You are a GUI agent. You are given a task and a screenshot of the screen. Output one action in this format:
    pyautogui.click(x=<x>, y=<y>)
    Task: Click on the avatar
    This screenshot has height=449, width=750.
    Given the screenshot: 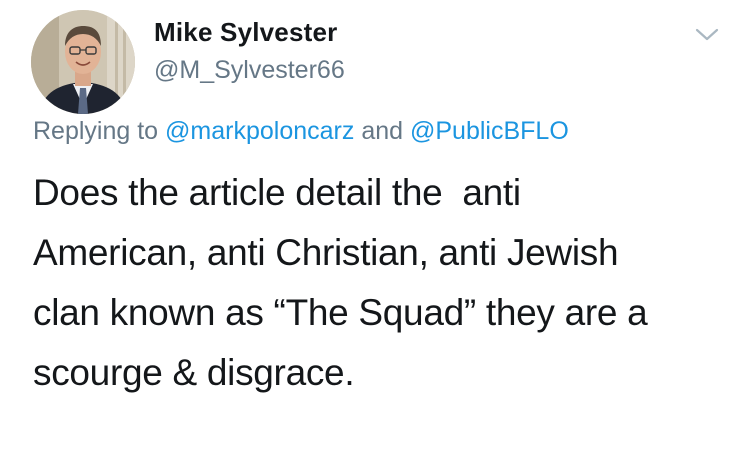 What is the action you would take?
    pyautogui.click(x=83, y=62)
    